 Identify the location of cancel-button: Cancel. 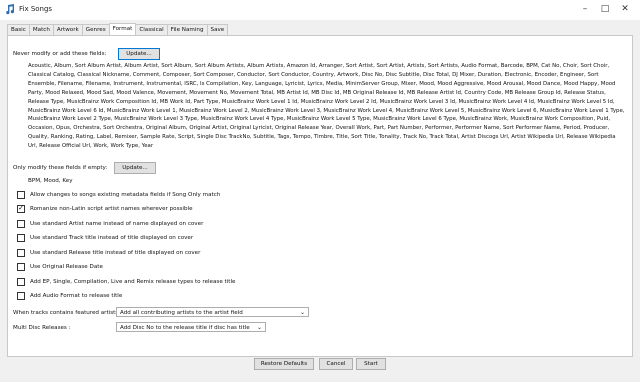
(336, 364).